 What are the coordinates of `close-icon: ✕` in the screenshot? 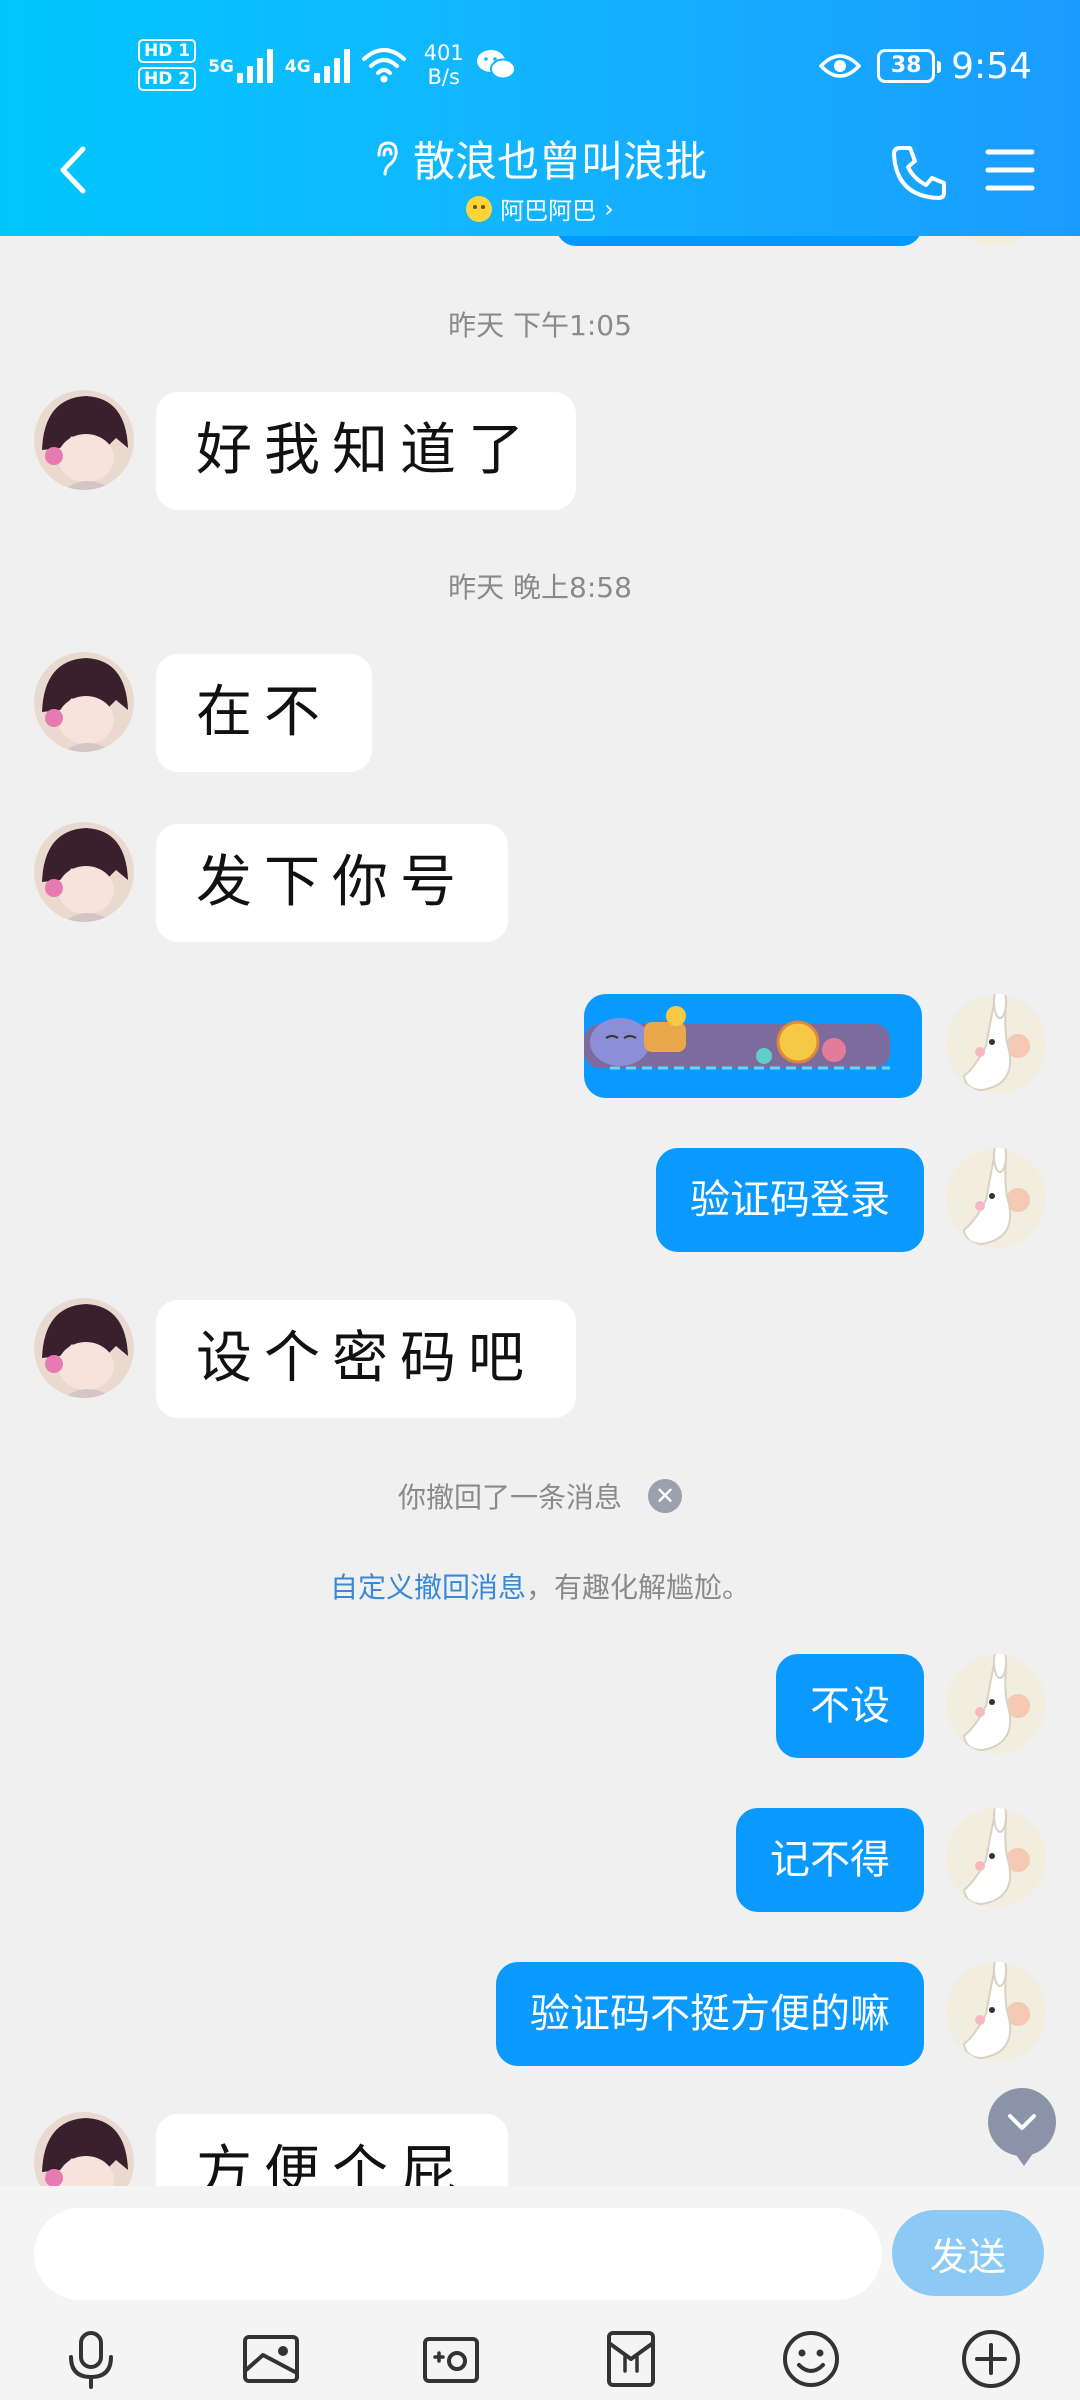 It's located at (665, 1496).